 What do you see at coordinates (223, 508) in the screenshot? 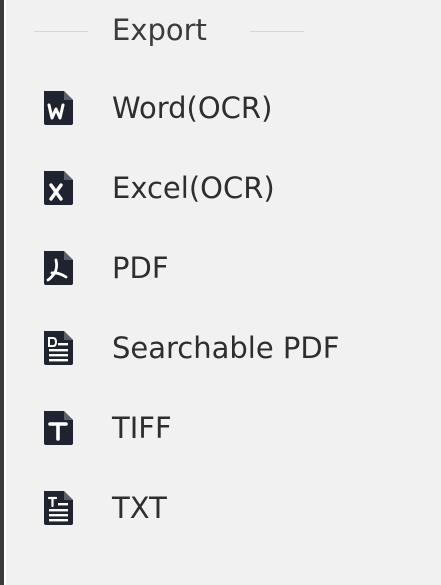
I see `export-txt-item: TXT` at bounding box center [223, 508].